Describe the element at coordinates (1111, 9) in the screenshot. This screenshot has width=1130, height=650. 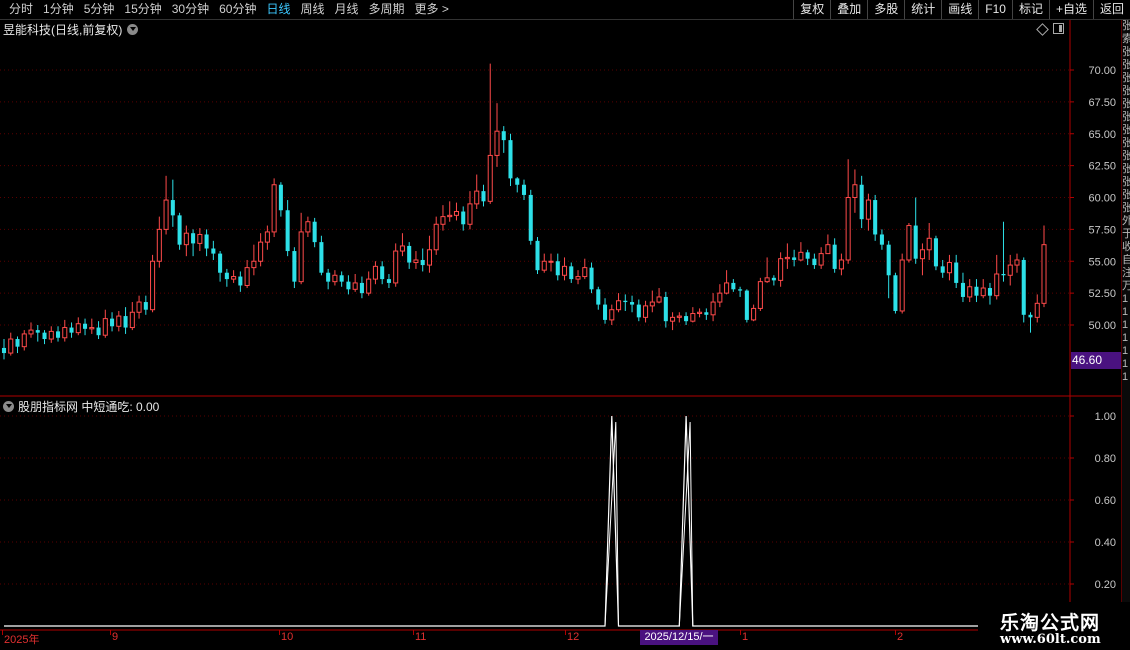
I see `toolbar-button-8: 返回` at that location.